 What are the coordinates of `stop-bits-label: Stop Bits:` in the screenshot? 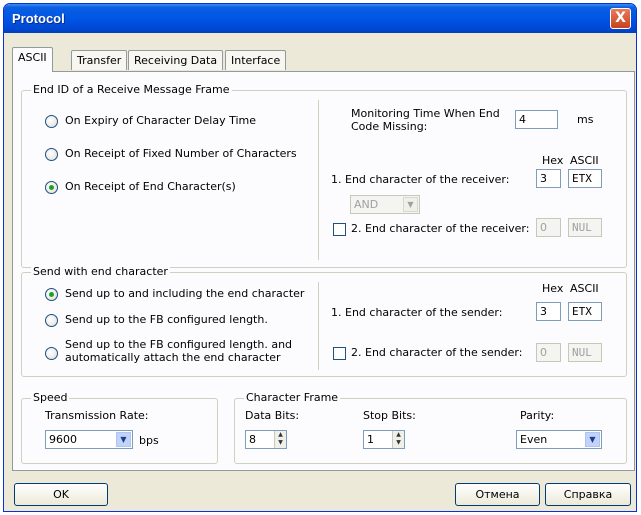 It's located at (389, 415).